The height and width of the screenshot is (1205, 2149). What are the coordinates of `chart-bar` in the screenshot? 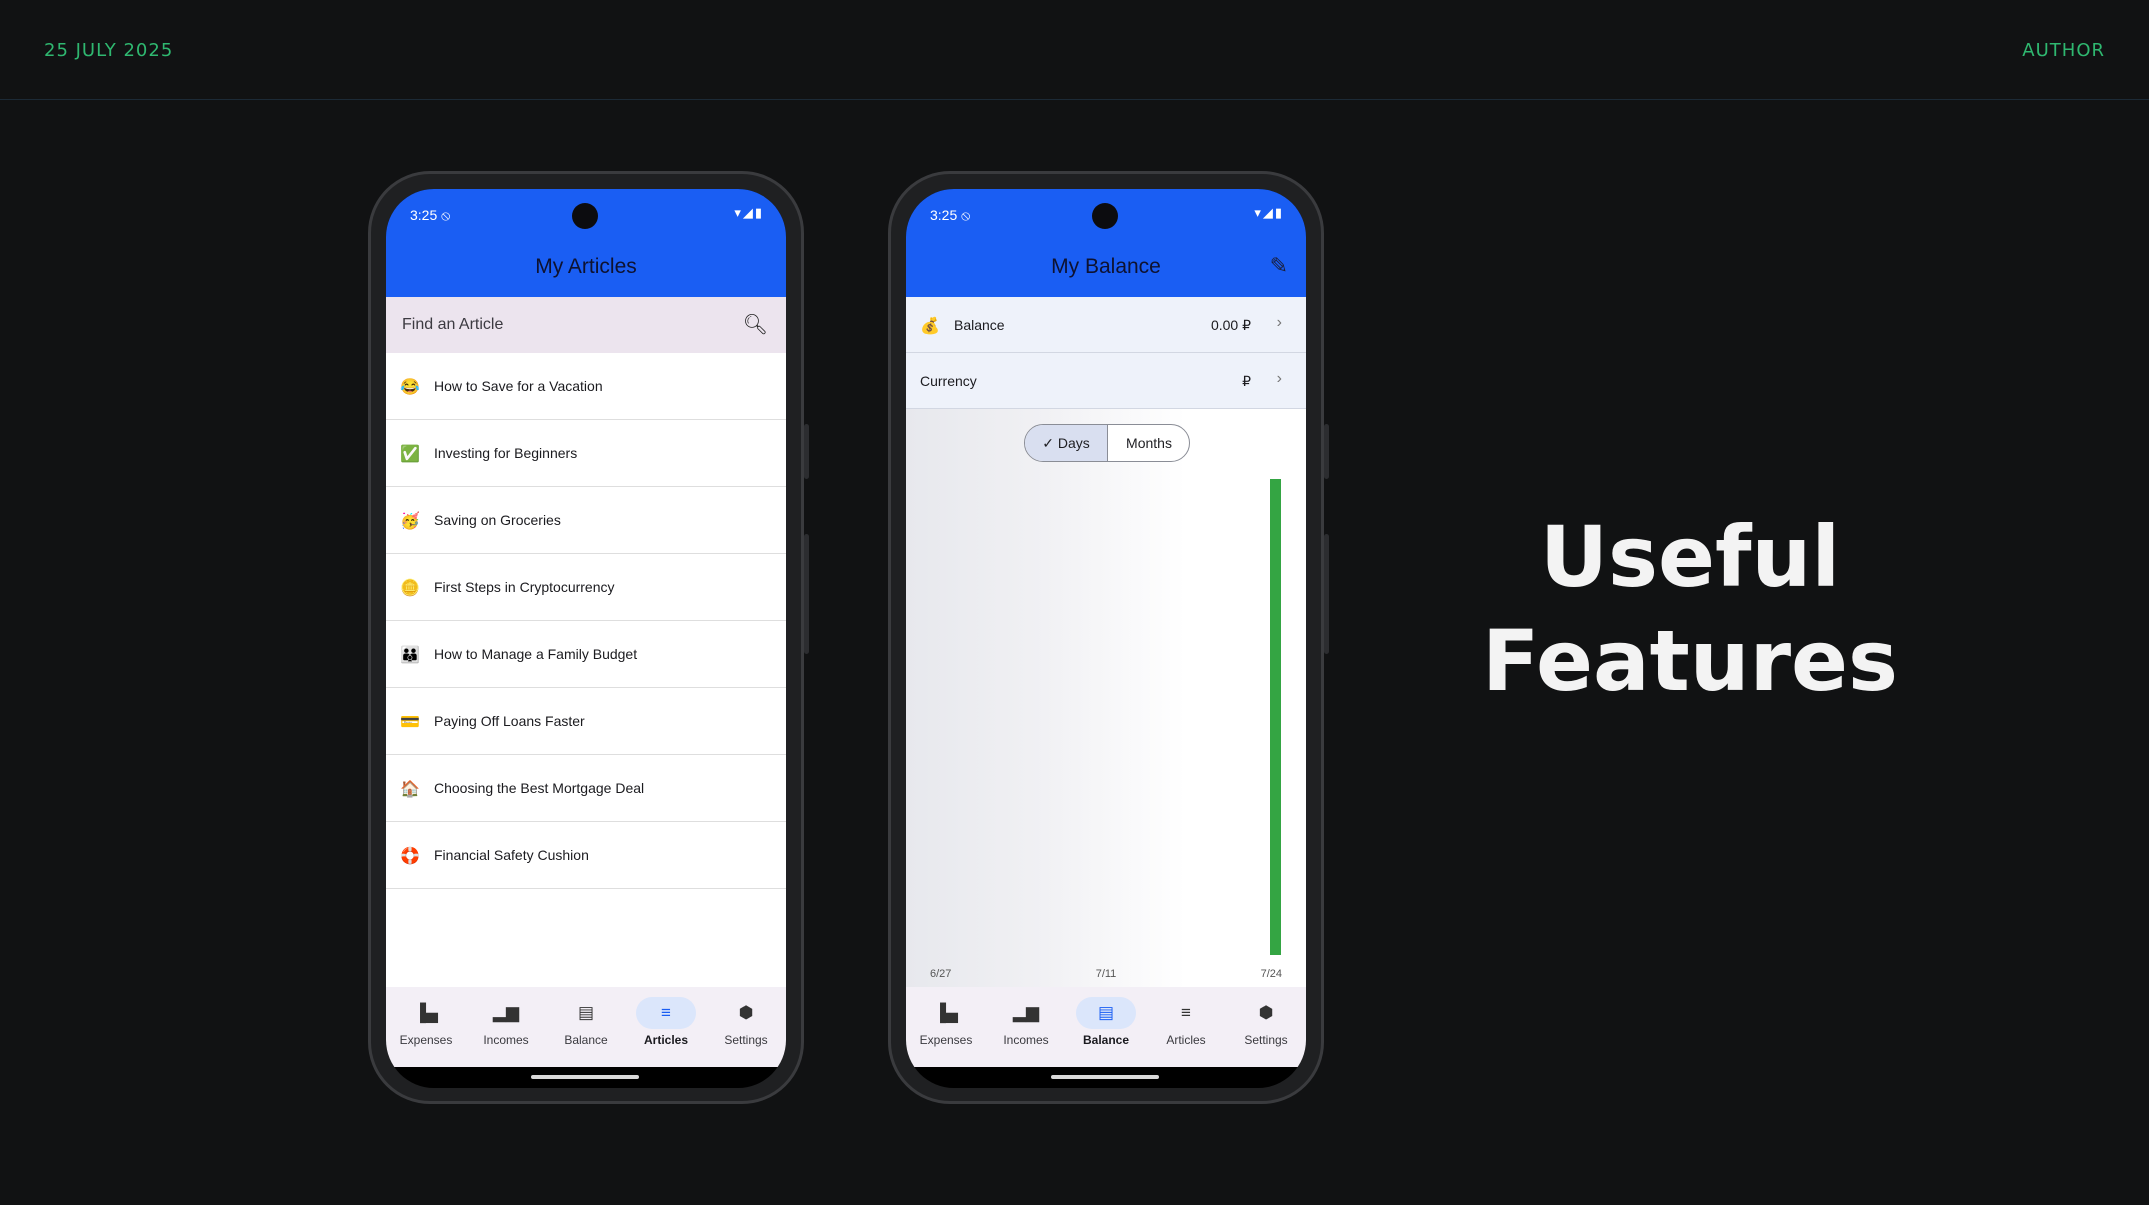 It's located at (1275, 717).